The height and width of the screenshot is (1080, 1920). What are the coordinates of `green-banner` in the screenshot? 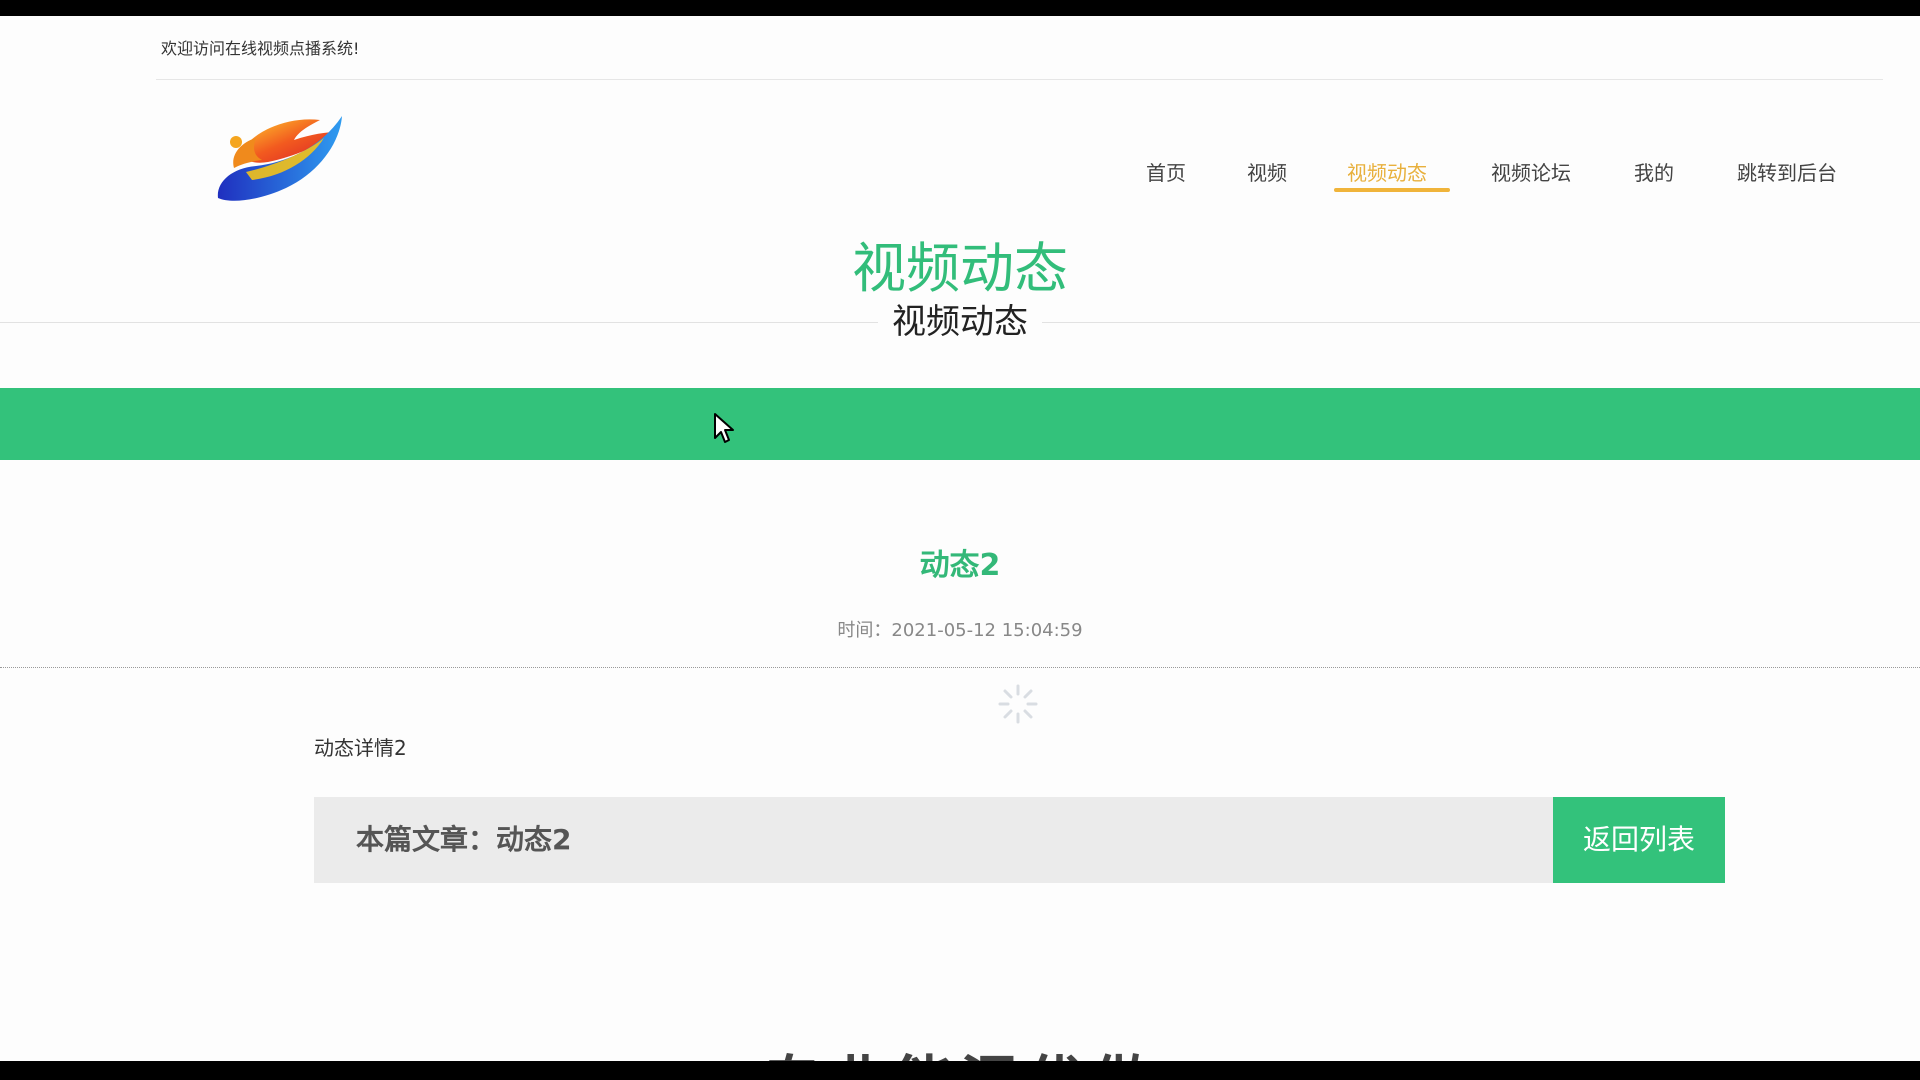 It's located at (960, 424).